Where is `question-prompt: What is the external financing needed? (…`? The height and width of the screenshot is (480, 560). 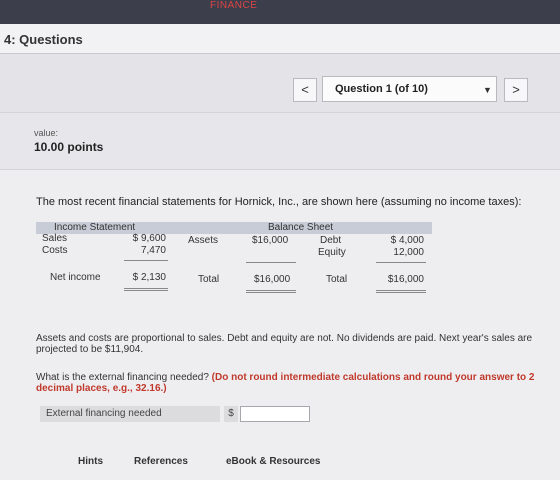
question-prompt: What is the external financing needed? (… is located at coordinates (298, 383).